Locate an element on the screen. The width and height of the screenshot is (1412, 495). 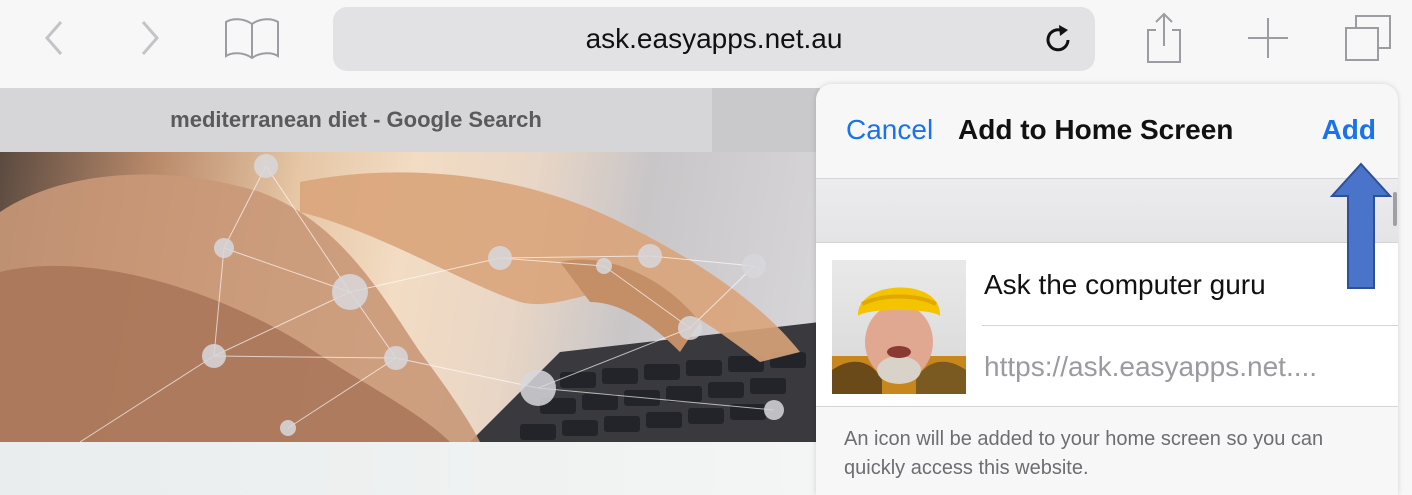
address-bar: ask.easyapps.net.au is located at coordinates (714, 39).